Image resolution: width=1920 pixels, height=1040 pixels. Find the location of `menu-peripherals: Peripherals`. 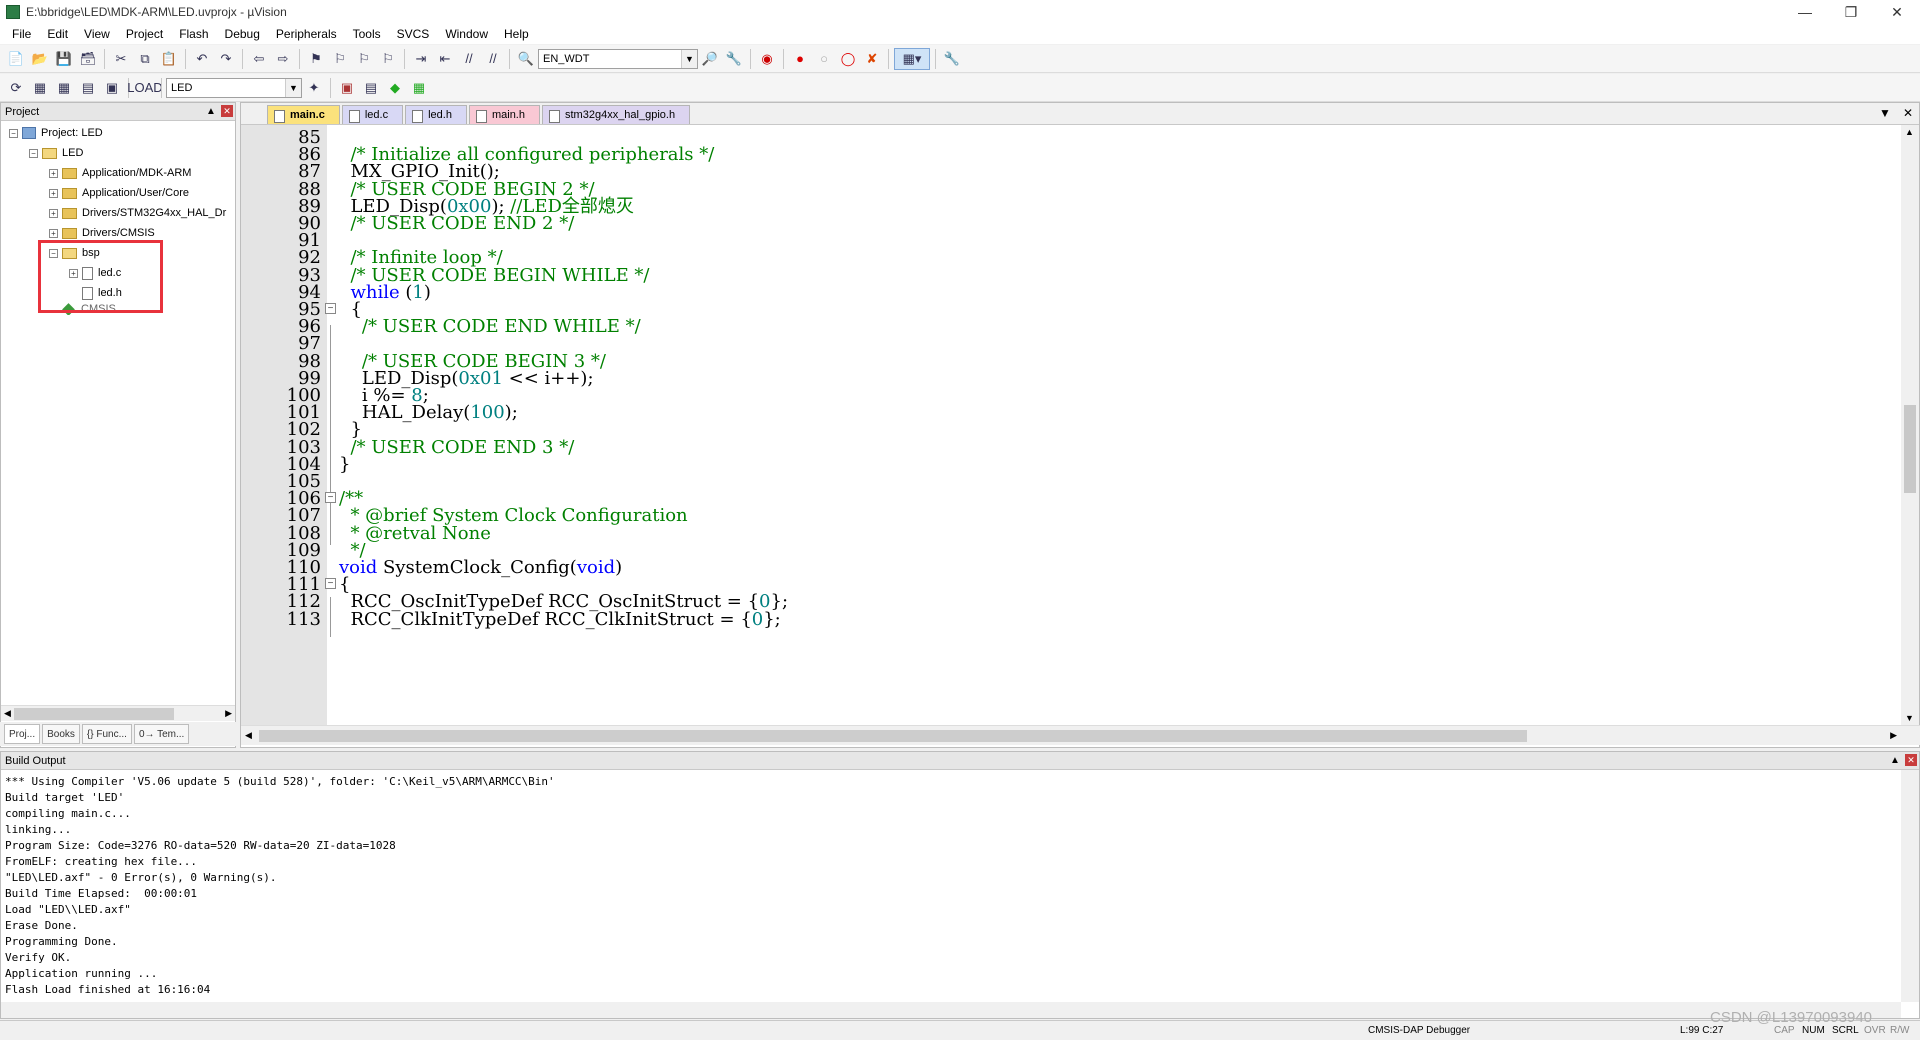

menu-peripherals: Peripherals is located at coordinates (306, 34).